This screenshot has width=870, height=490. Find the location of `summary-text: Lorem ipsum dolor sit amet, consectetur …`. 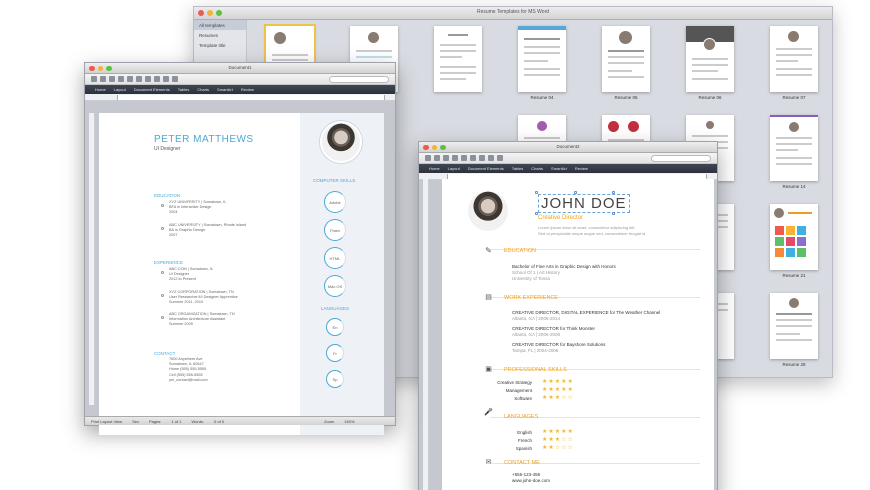

summary-text: Lorem ipsum dolor sit amet, consectetur … is located at coordinates (592, 230).